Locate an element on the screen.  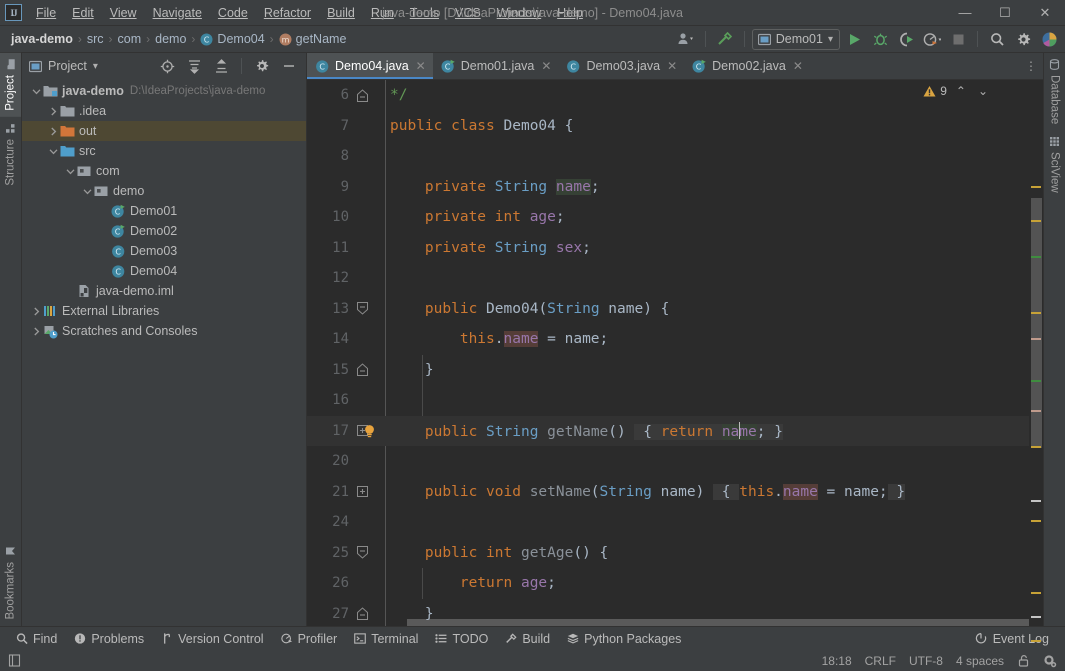
breadcrumb-item-project: java-demo is located at coordinates (42, 39).